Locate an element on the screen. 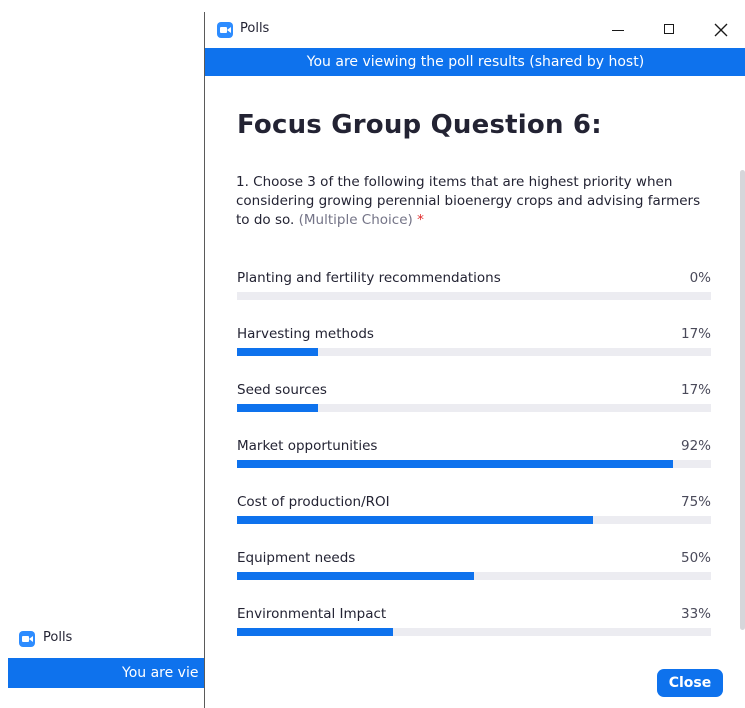 Image resolution: width=745 pixels, height=708 pixels. minimize-icon is located at coordinates (618, 30).